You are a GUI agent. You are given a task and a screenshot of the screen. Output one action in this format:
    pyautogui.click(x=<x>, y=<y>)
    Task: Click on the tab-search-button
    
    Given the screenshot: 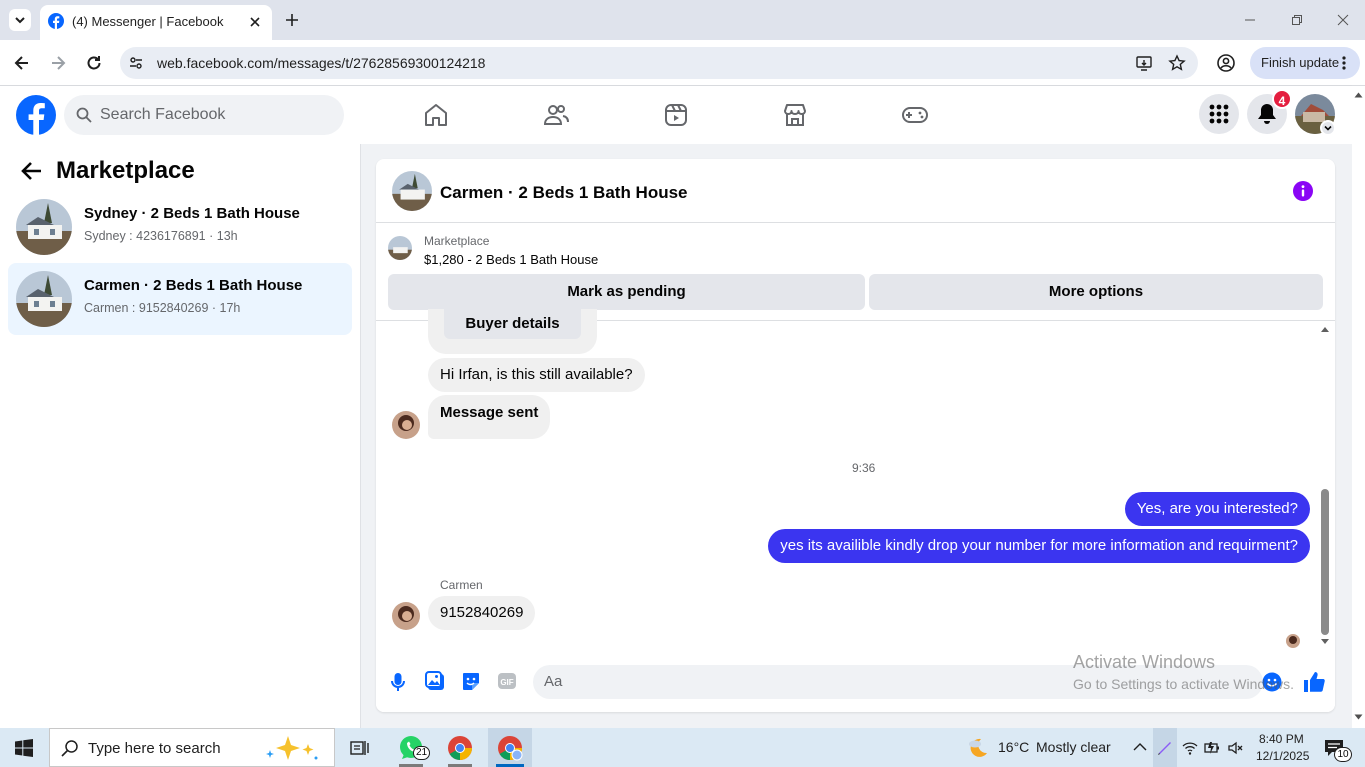 What is the action you would take?
    pyautogui.click(x=20, y=20)
    